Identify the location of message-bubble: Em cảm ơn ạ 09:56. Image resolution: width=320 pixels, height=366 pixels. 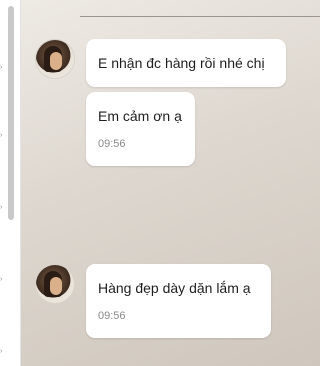
(140, 129).